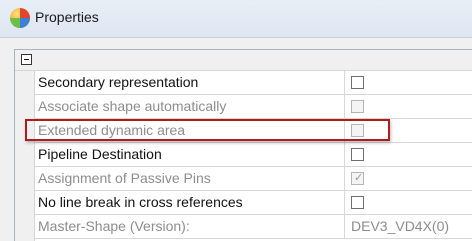 The height and width of the screenshot is (241, 472). I want to click on highlight-annotation, so click(207, 130).